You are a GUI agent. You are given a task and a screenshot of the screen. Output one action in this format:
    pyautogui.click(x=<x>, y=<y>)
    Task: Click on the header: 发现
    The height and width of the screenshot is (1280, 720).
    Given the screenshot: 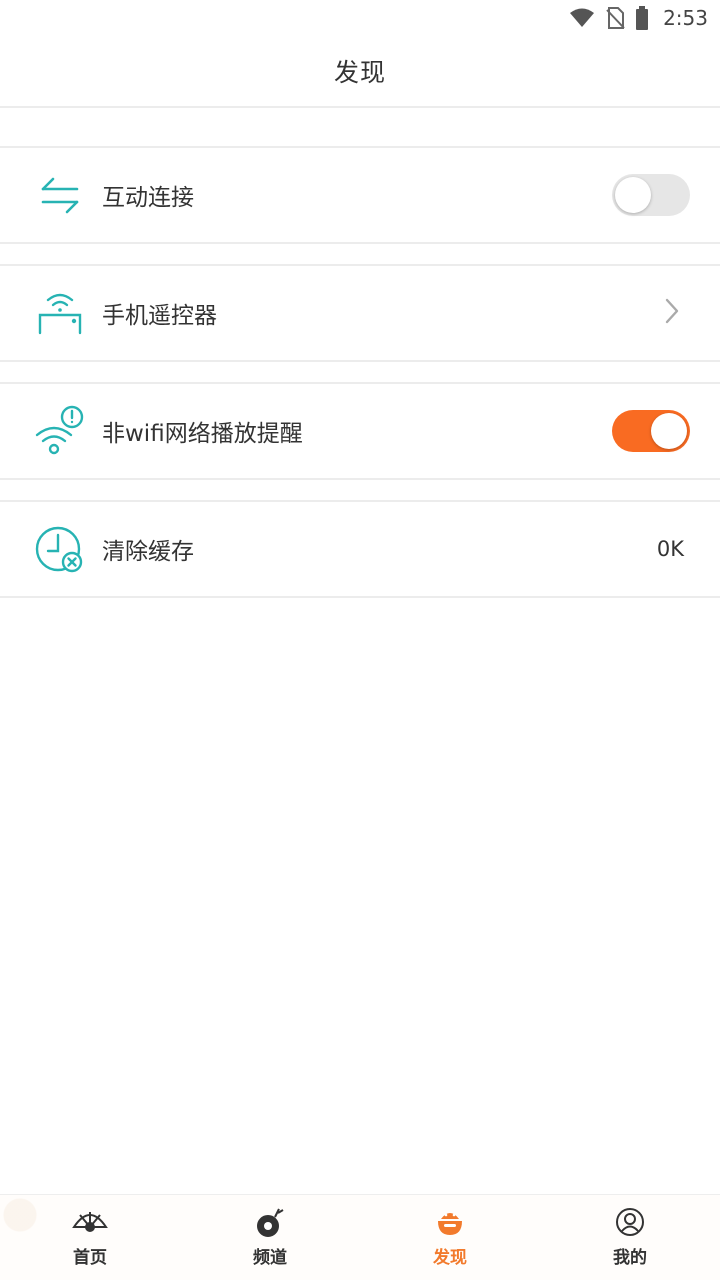 What is the action you would take?
    pyautogui.click(x=360, y=72)
    